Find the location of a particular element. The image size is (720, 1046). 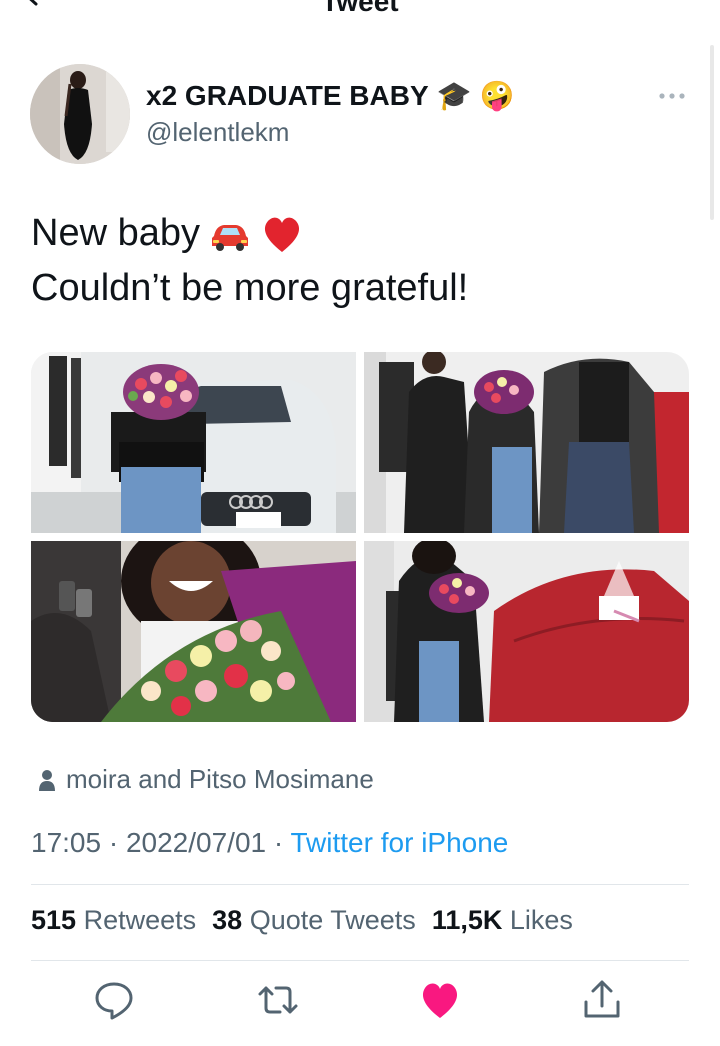

retweet-icon is located at coordinates (278, 1000).